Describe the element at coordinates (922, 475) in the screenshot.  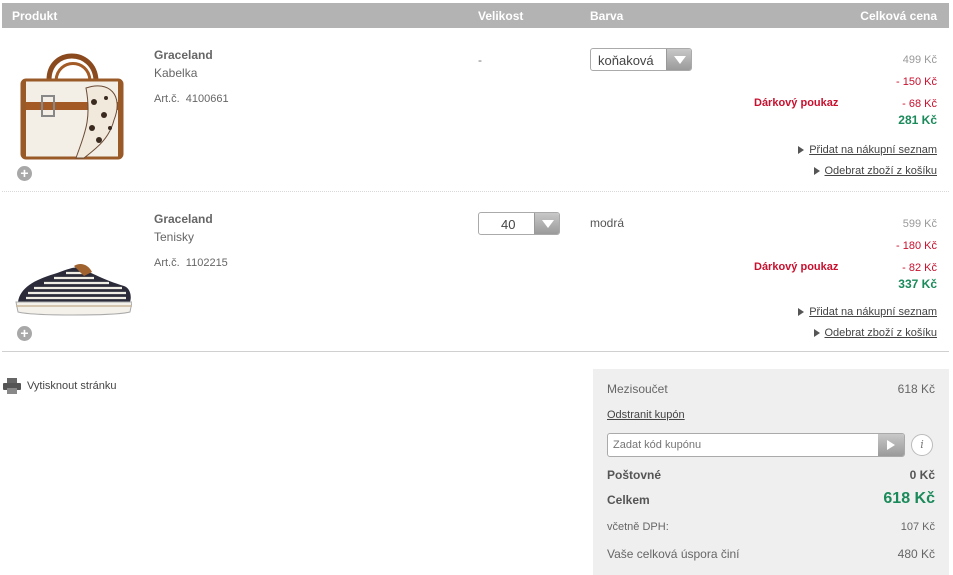
I see `shipping-value: 0 Kč` at that location.